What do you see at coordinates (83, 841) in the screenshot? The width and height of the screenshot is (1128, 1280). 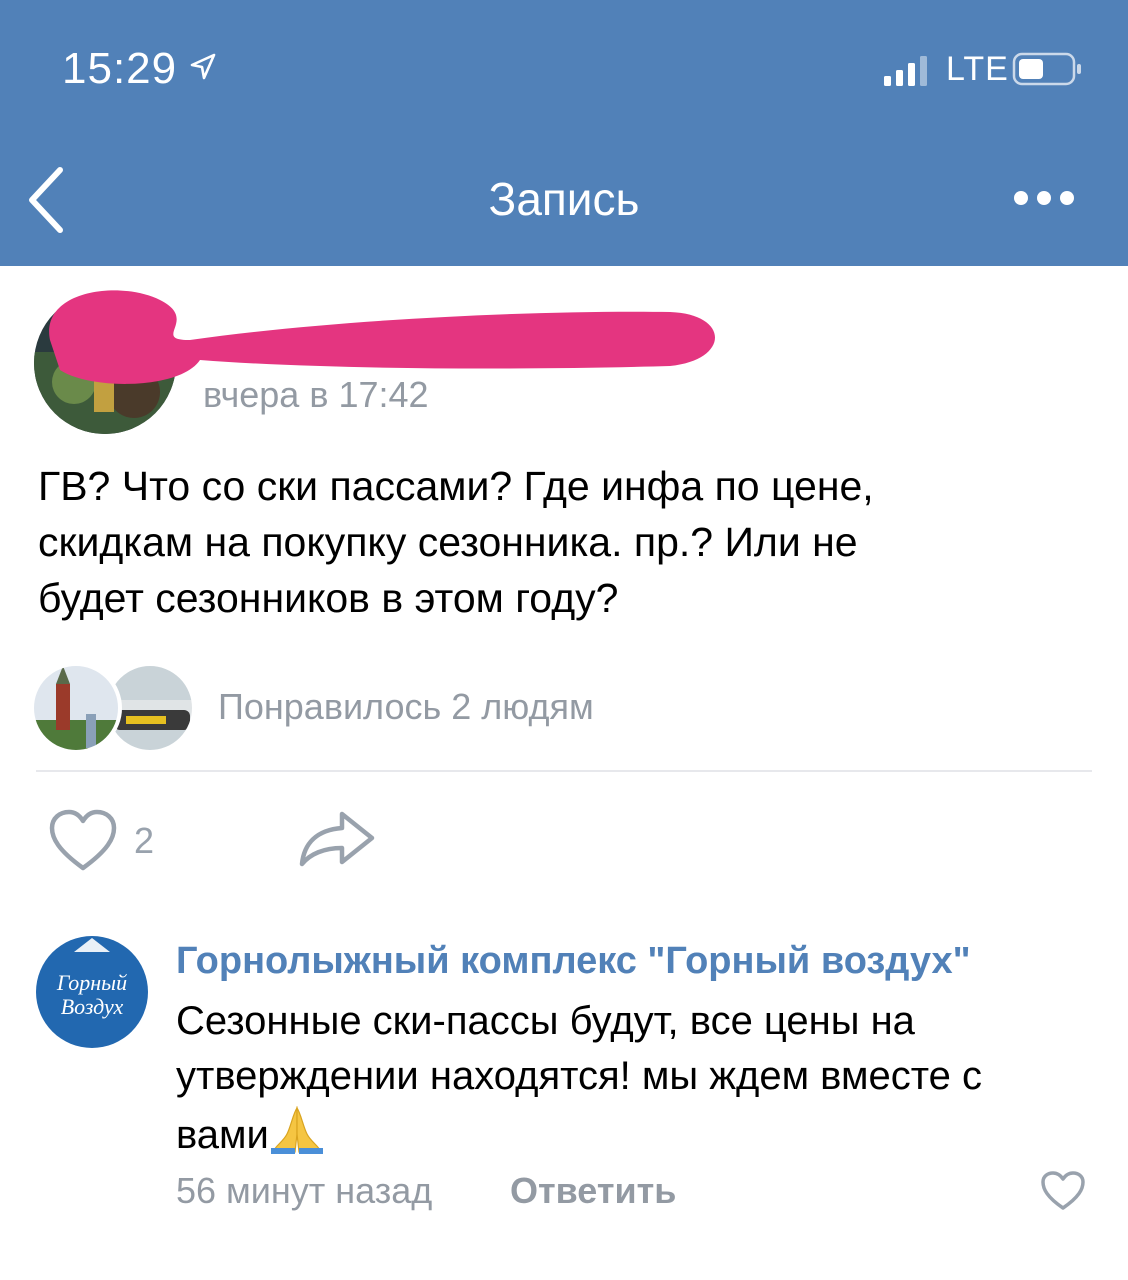 I see `like-heart-icon` at bounding box center [83, 841].